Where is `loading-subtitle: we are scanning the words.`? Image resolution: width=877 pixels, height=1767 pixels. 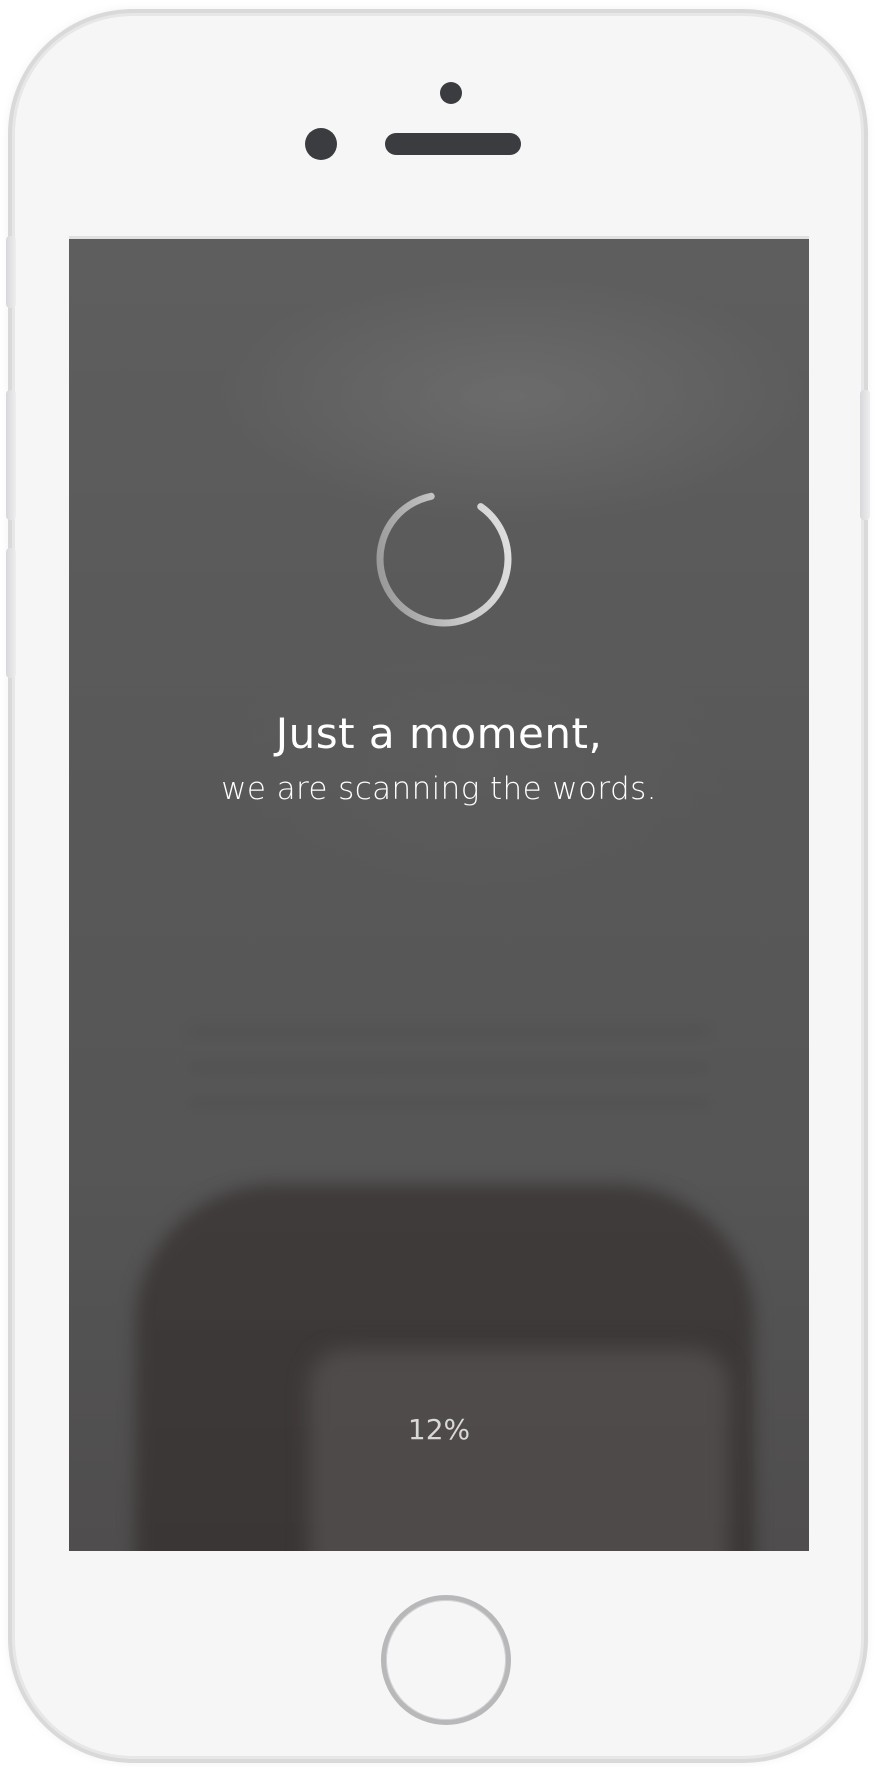 loading-subtitle: we are scanning the words. is located at coordinates (439, 789).